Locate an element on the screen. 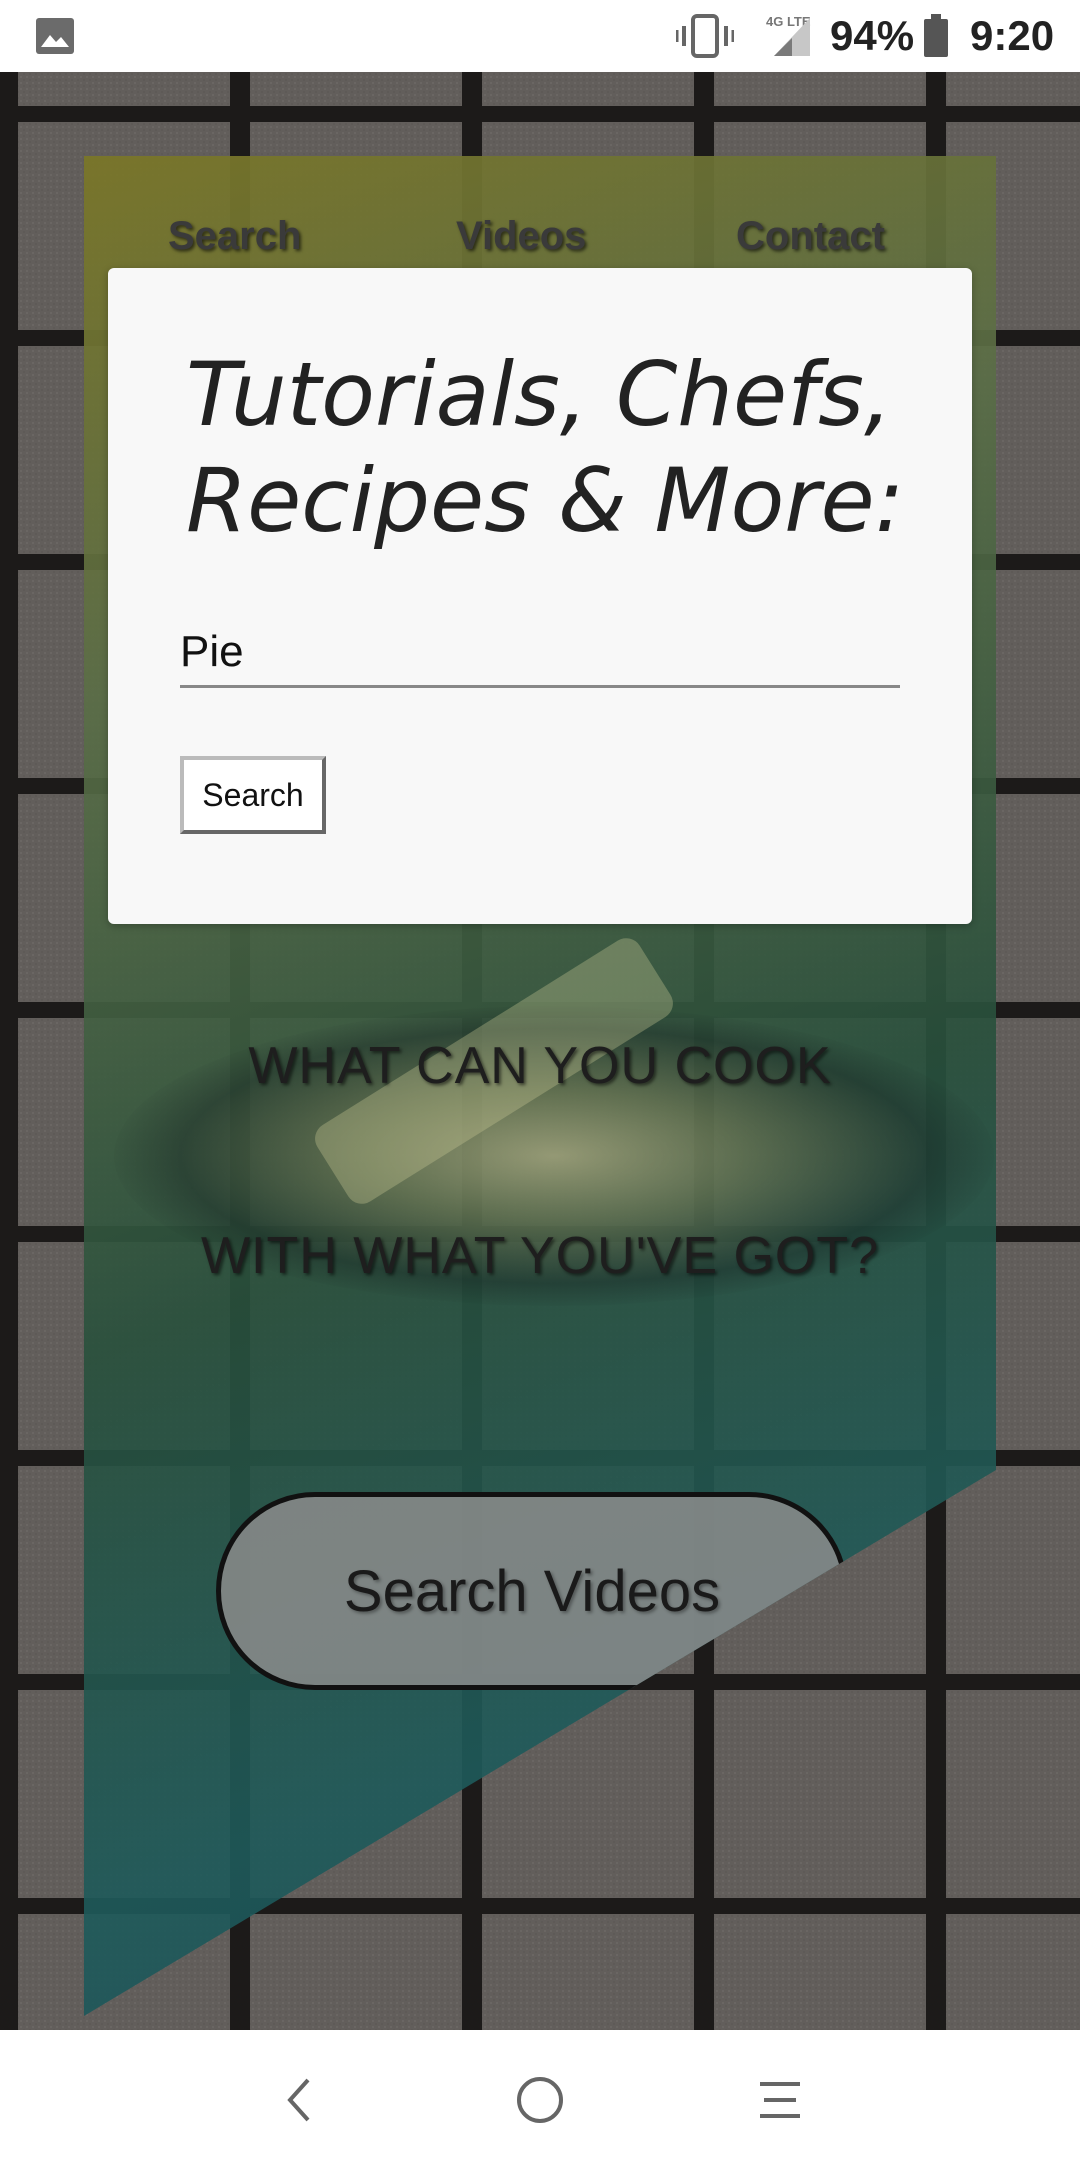  back-icon is located at coordinates (300, 2100).